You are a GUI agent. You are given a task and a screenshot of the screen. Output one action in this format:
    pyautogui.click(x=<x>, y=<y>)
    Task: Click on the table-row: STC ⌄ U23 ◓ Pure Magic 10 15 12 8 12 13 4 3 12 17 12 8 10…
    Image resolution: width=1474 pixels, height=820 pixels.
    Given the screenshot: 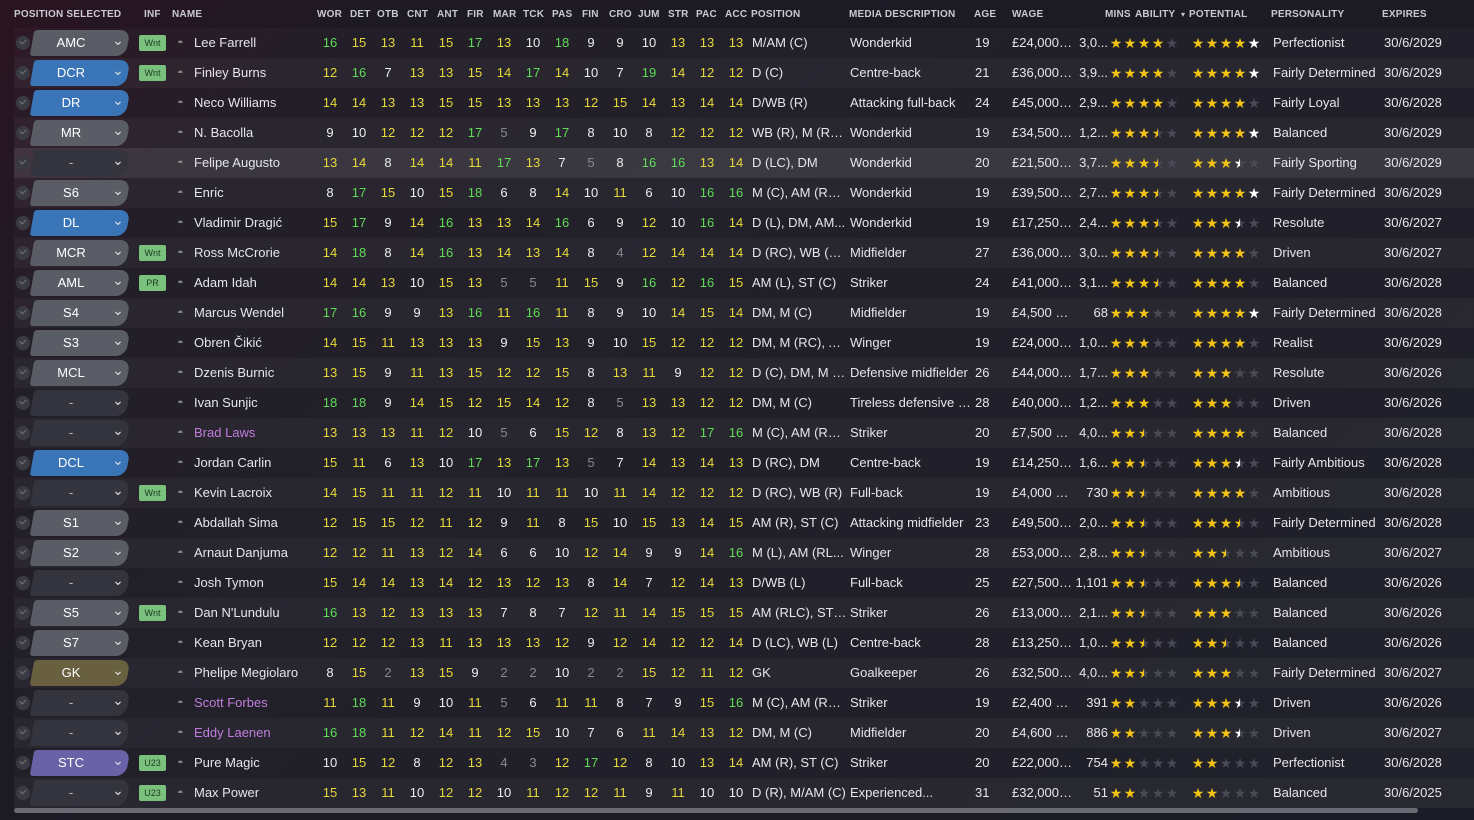 What is the action you would take?
    pyautogui.click(x=744, y=763)
    